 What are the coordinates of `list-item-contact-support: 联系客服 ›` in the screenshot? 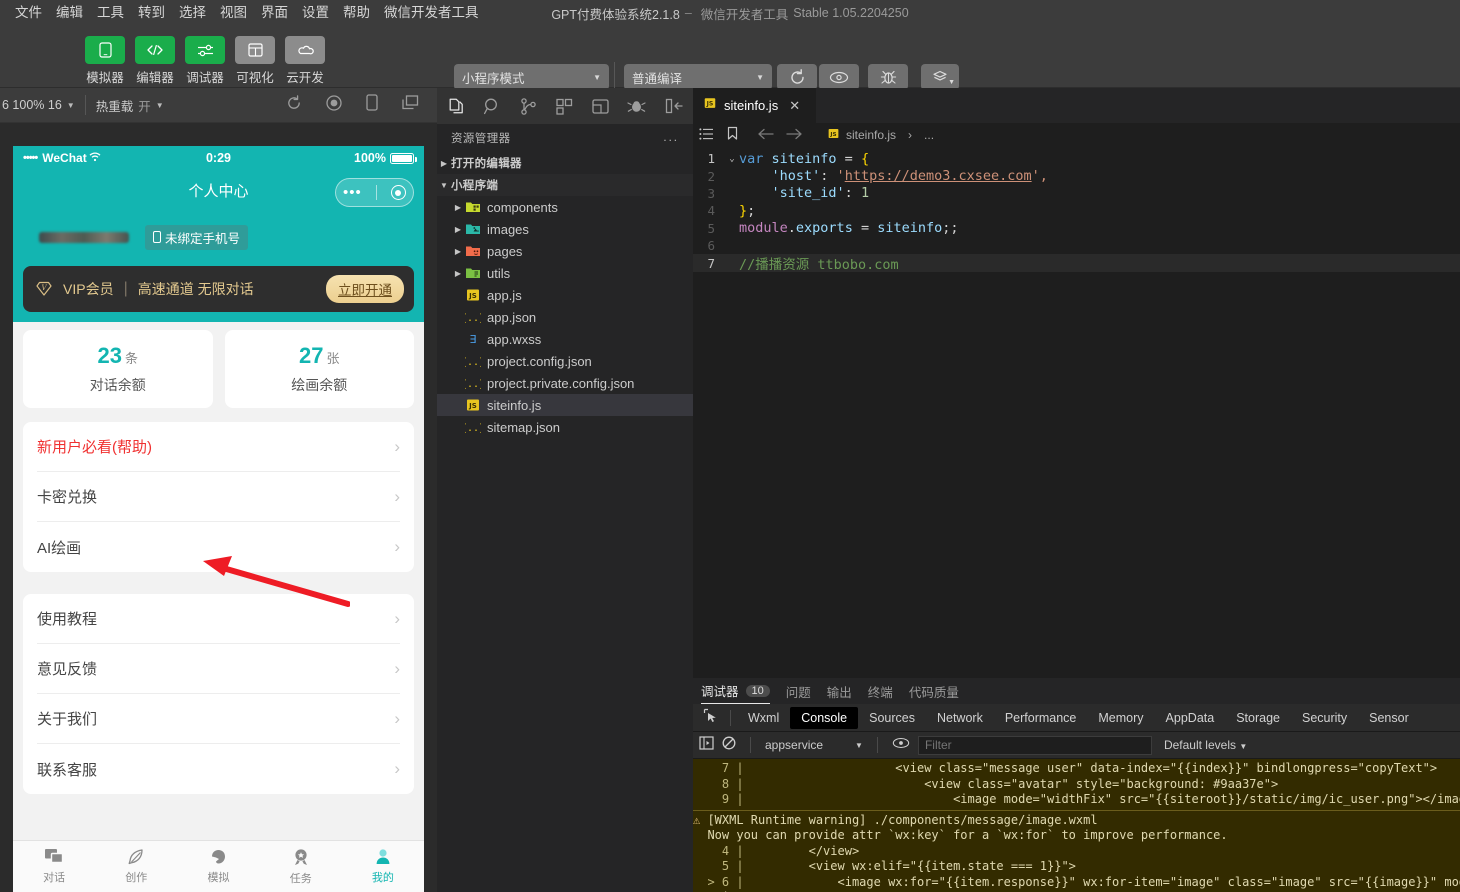 It's located at (218, 769).